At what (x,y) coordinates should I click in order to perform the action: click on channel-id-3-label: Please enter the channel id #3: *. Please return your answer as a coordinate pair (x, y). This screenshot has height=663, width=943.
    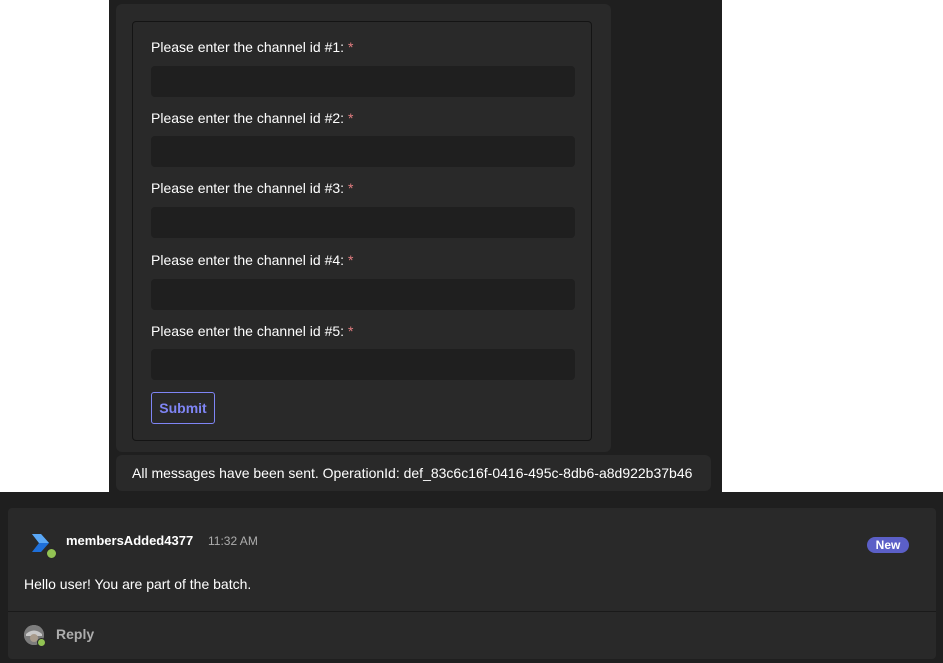
    Looking at the image, I should click on (252, 188).